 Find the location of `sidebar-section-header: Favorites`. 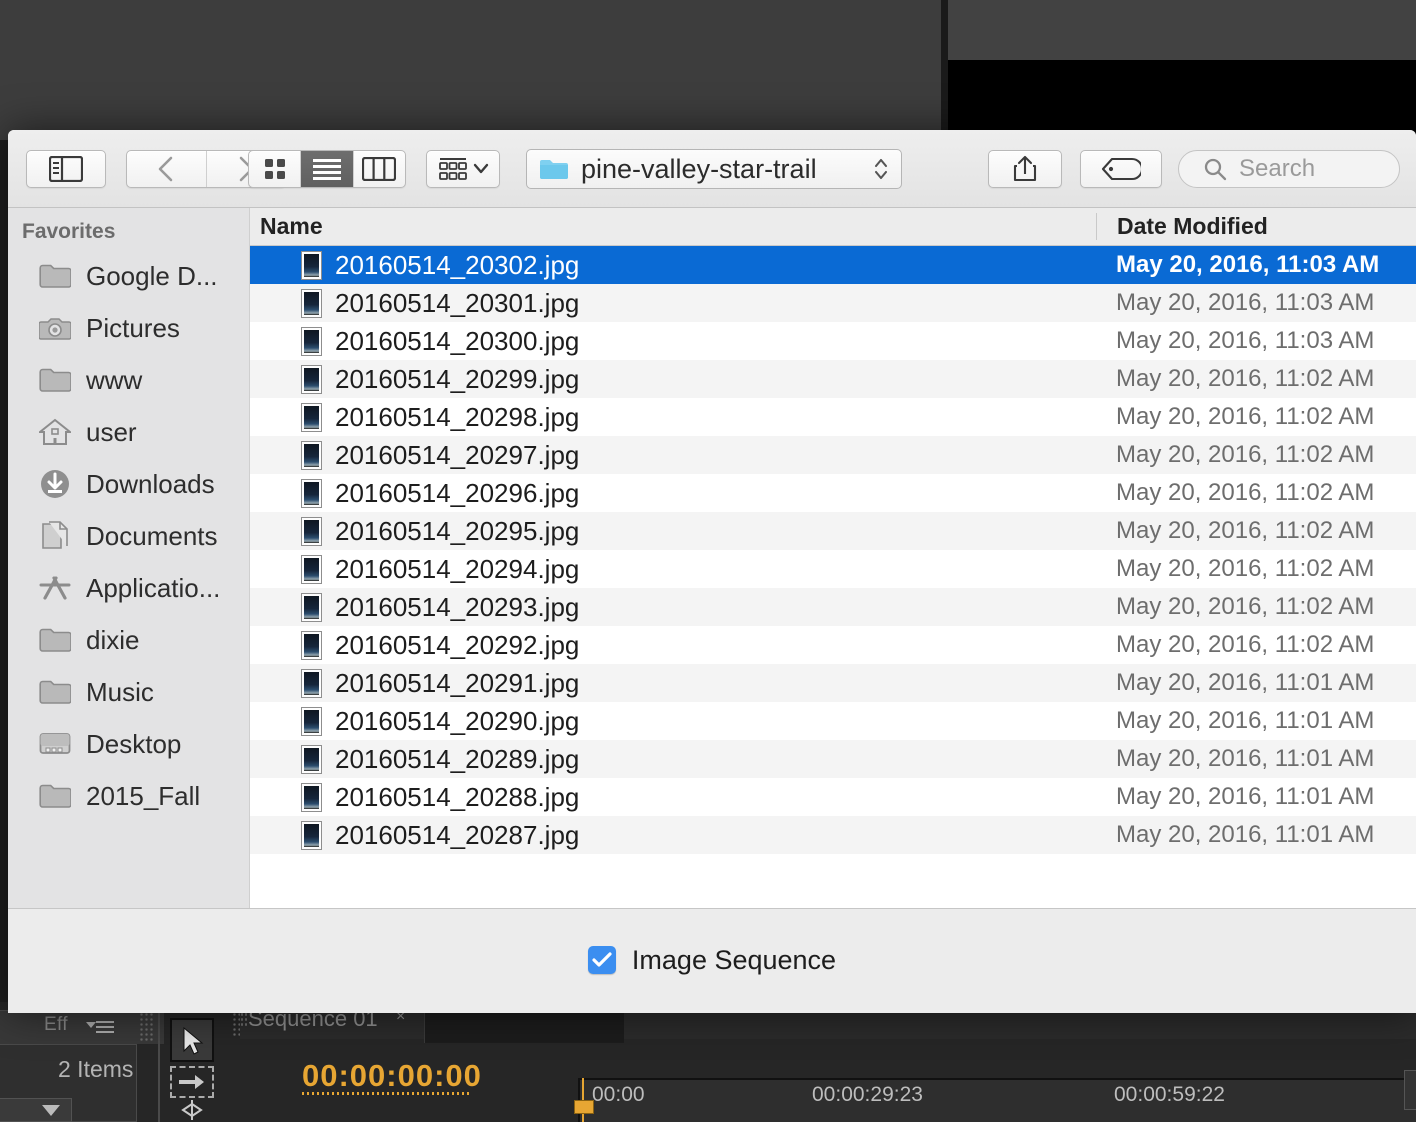

sidebar-section-header: Favorites is located at coordinates (69, 231).